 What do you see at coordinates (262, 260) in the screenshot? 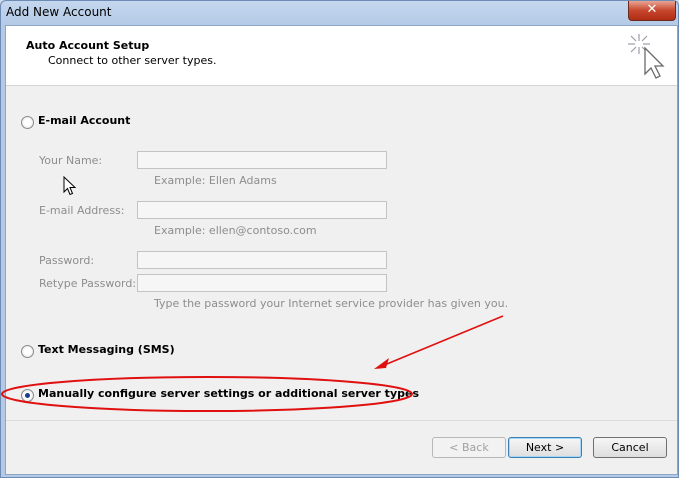
I see `password-field` at bounding box center [262, 260].